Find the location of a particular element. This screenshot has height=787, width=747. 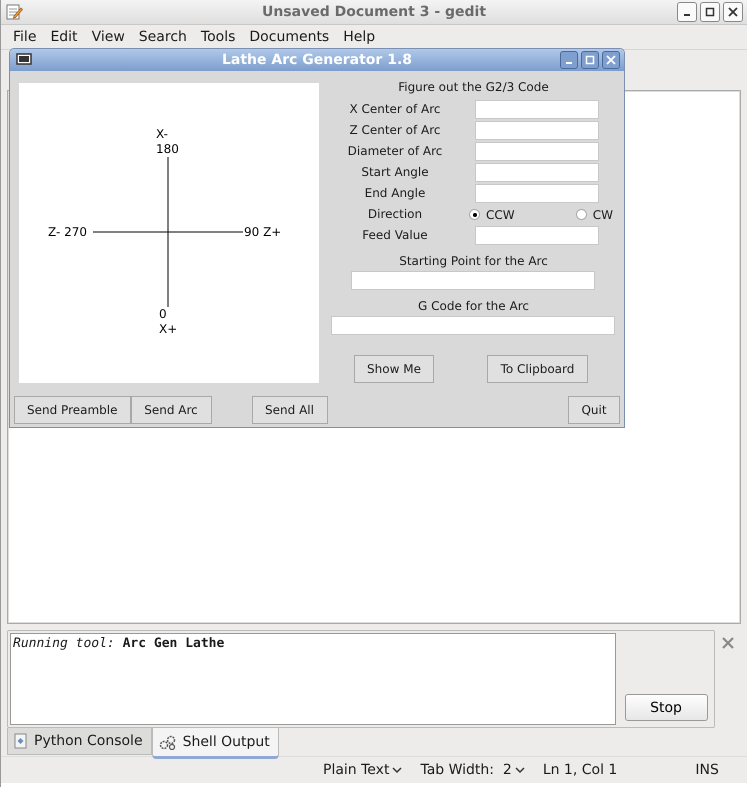

action-button: Show Me is located at coordinates (394, 369).